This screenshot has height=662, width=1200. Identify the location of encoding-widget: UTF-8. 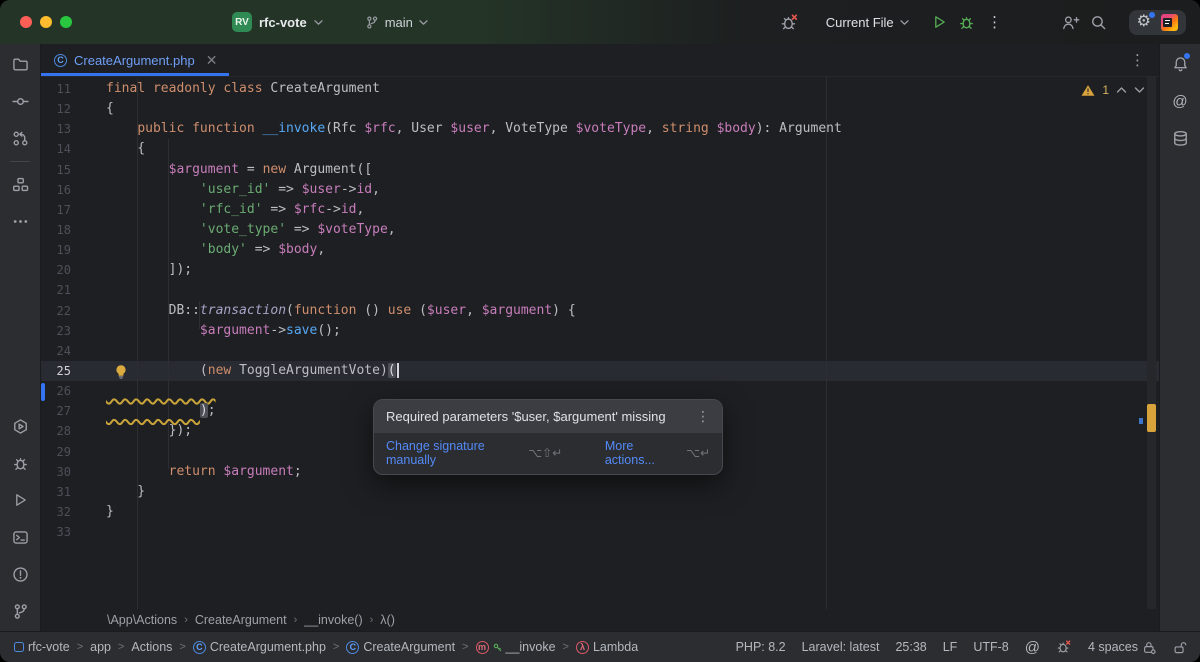
(990, 647).